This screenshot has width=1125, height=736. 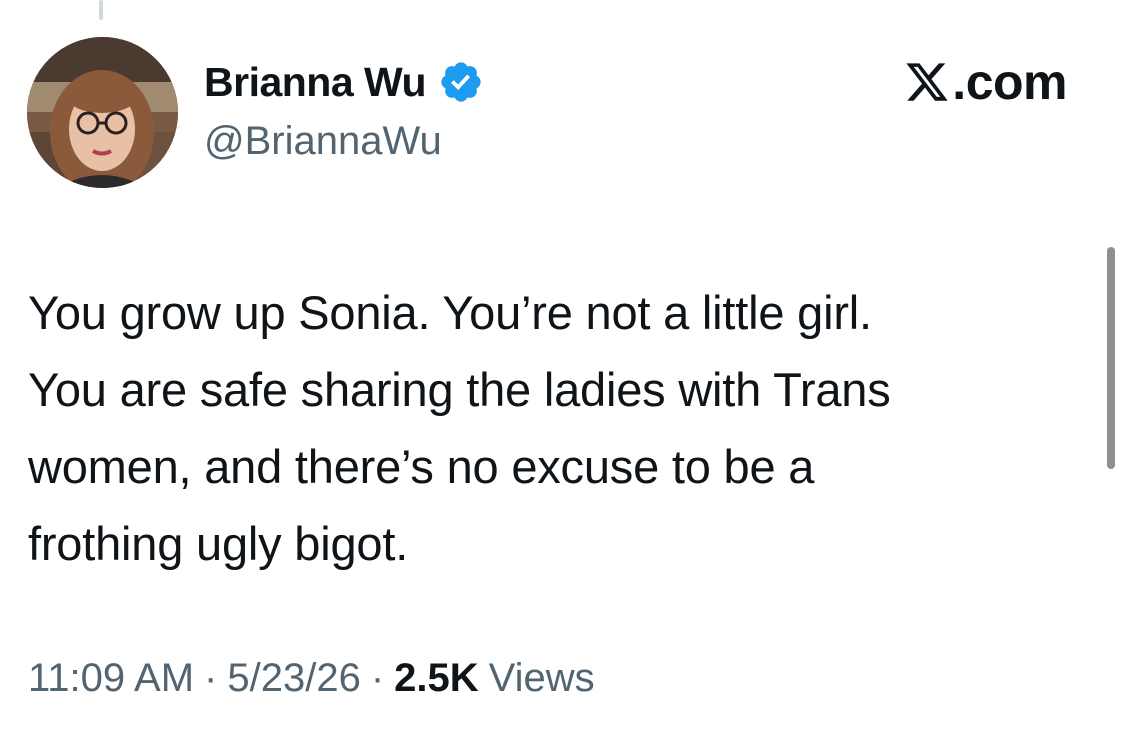 I want to click on verified-badge-icon, so click(x=461, y=82).